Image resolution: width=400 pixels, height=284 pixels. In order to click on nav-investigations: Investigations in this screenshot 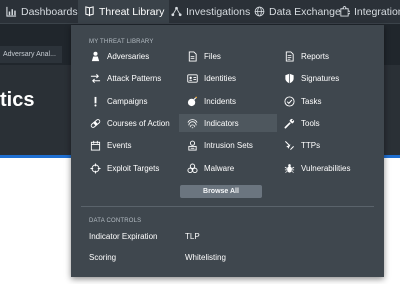, I will do `click(210, 11)`.